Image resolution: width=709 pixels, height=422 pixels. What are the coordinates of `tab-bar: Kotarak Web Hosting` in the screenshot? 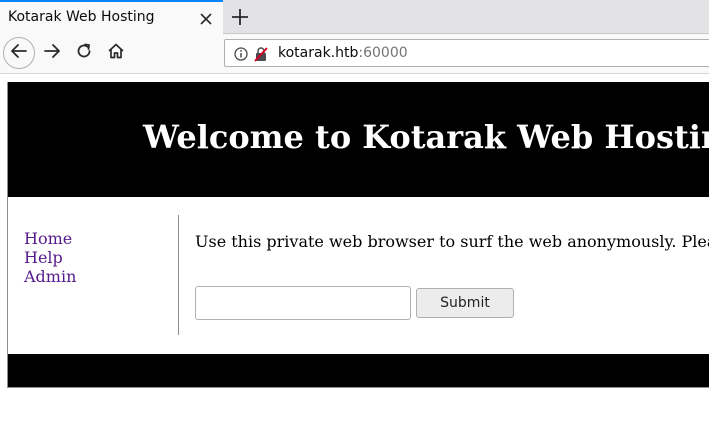 It's located at (354, 17).